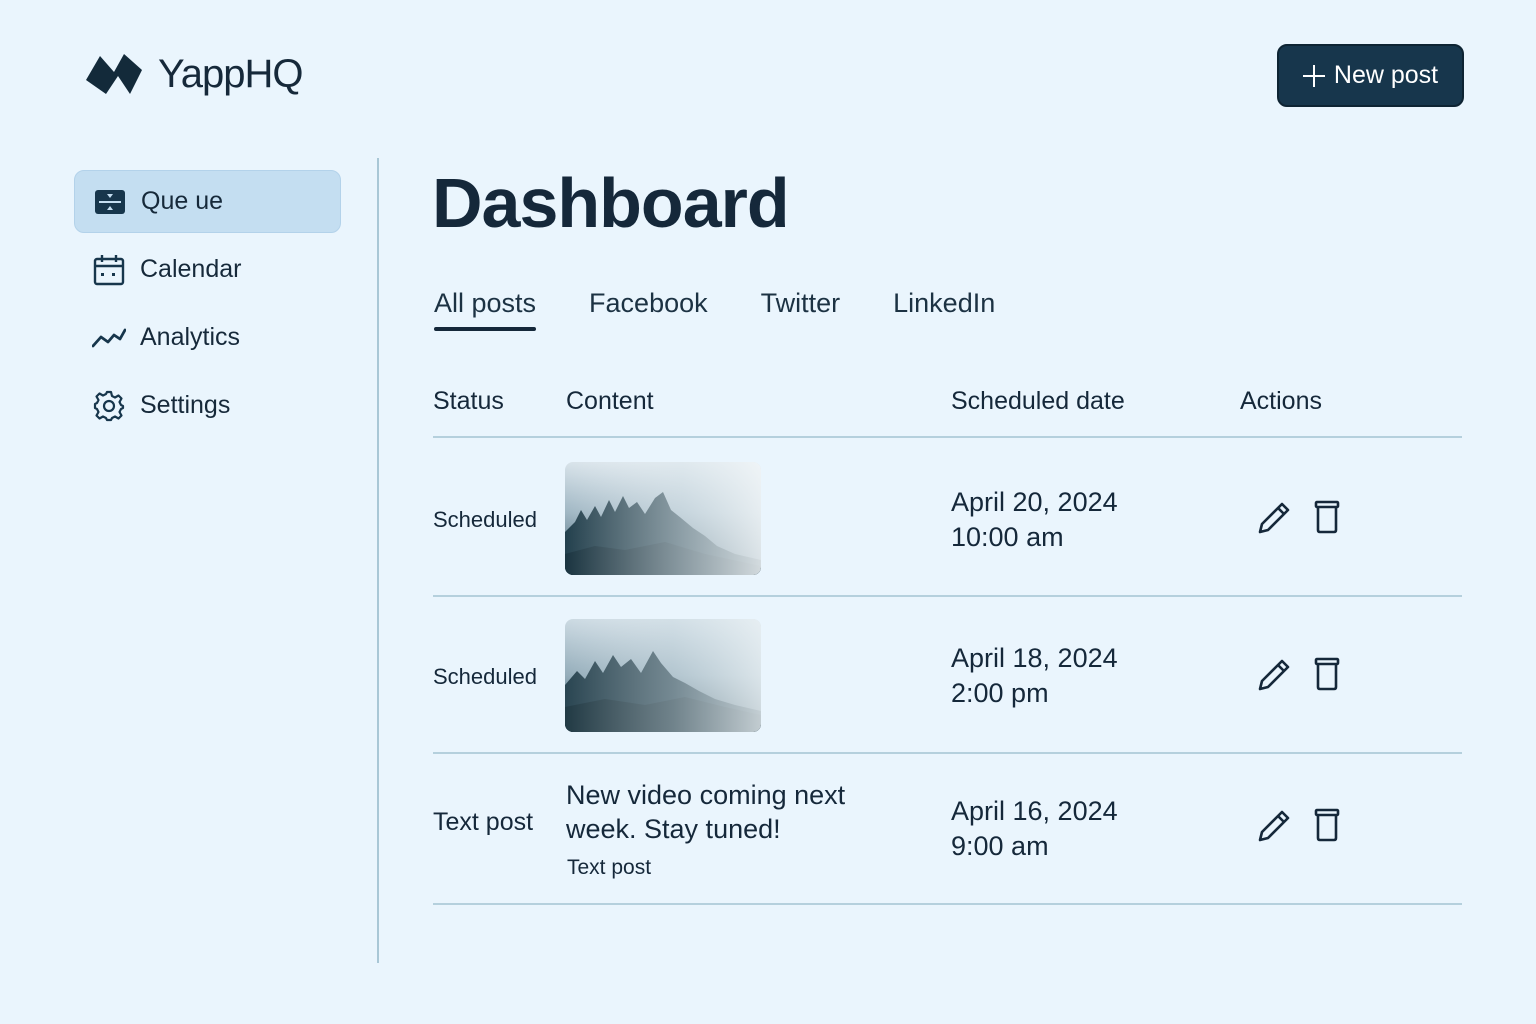 The width and height of the screenshot is (1536, 1024). Describe the element at coordinates (947, 437) in the screenshot. I see `table-header-divider` at that location.